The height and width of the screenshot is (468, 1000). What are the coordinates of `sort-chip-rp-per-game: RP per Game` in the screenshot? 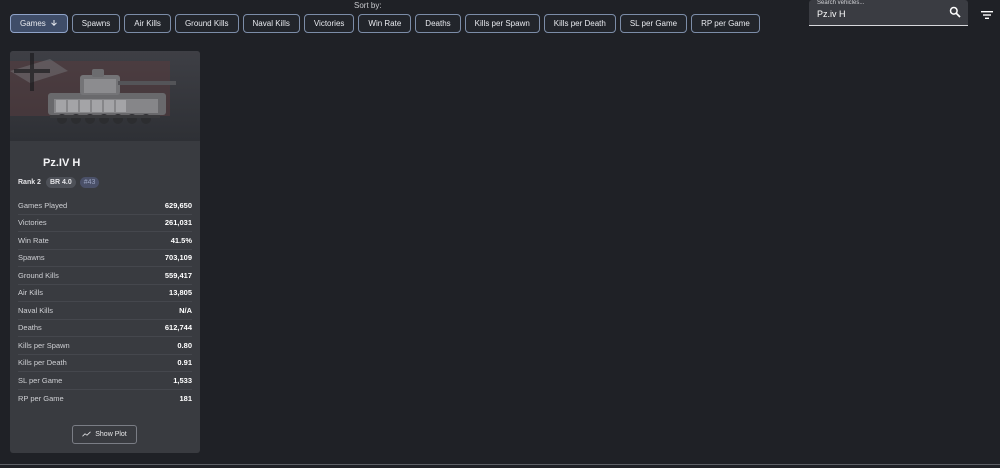 It's located at (725, 23).